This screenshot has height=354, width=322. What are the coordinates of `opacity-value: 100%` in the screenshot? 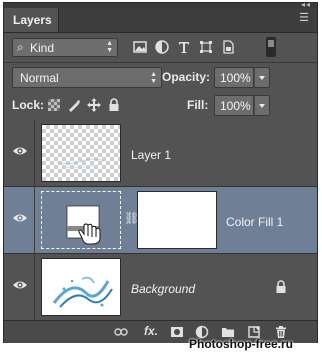 It's located at (235, 78).